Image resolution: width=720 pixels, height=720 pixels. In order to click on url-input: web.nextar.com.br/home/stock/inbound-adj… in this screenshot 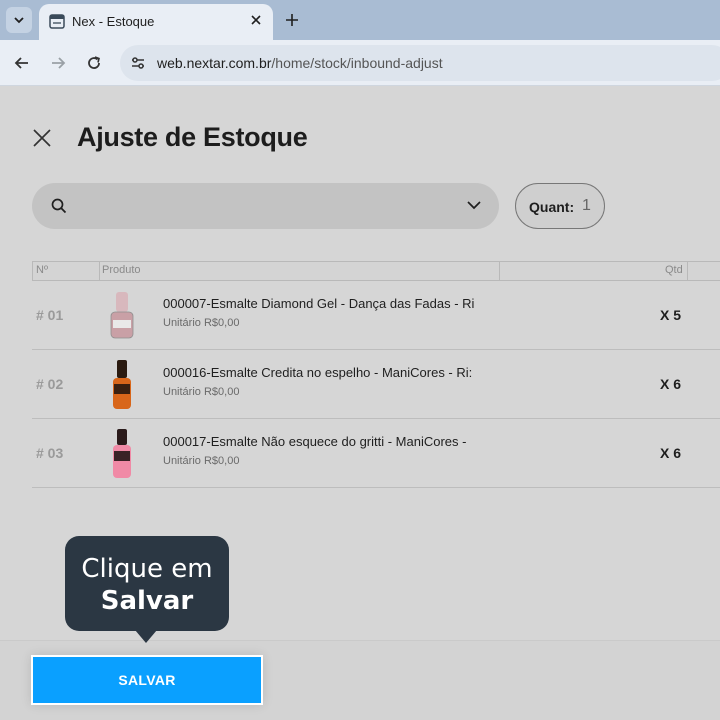, I will do `click(420, 63)`.